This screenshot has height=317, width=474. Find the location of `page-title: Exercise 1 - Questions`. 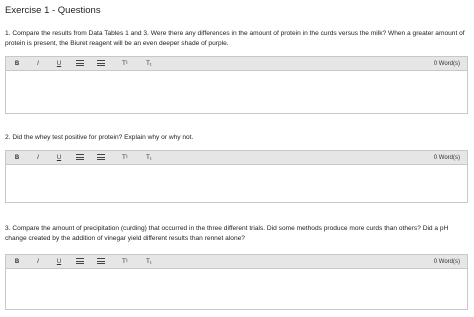

page-title: Exercise 1 - Questions is located at coordinates (53, 10).